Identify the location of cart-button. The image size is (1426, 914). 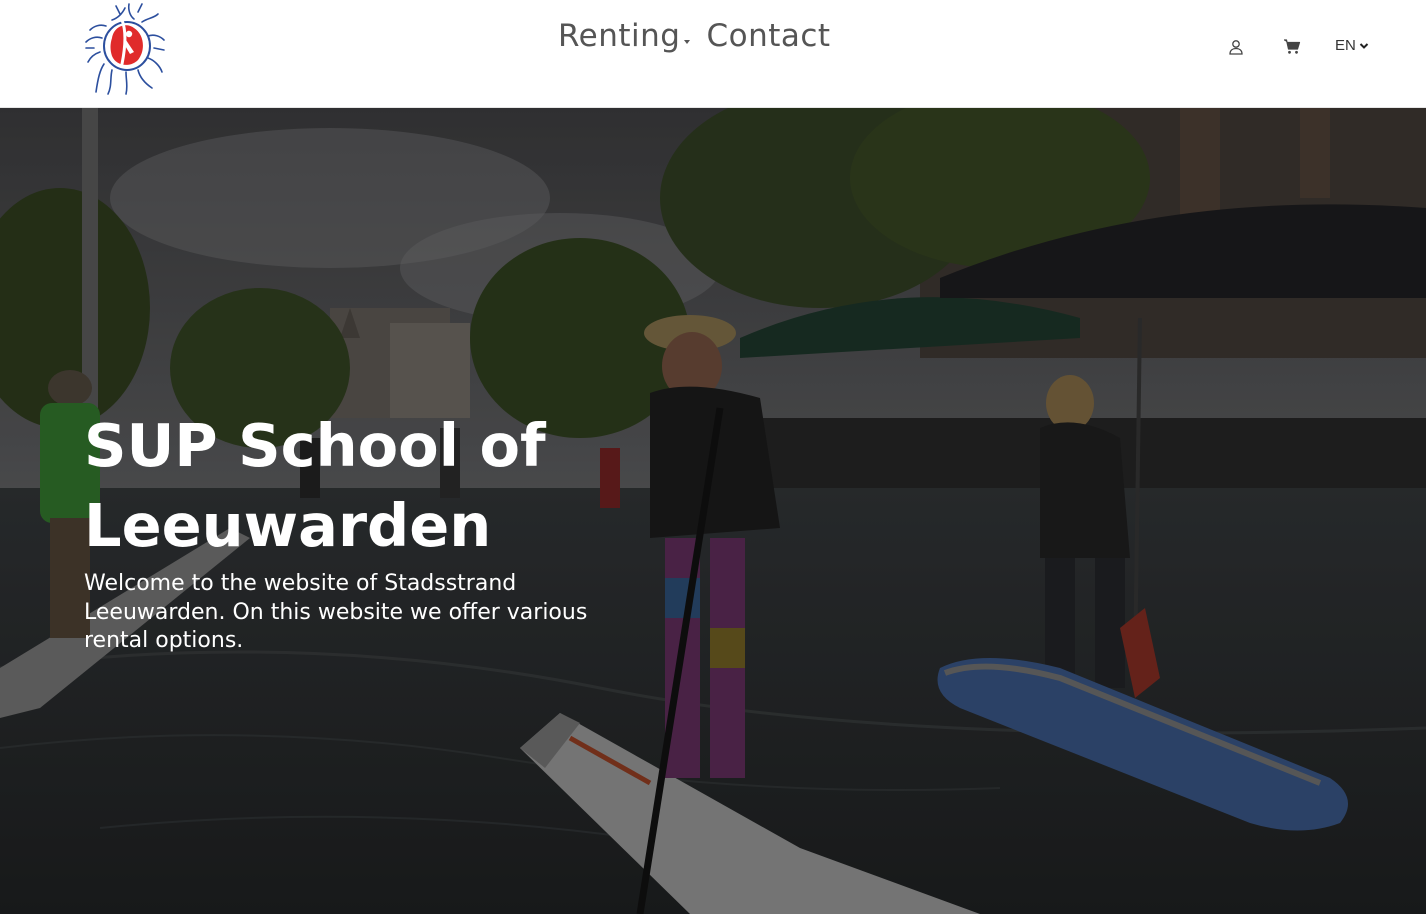
(1292, 47).